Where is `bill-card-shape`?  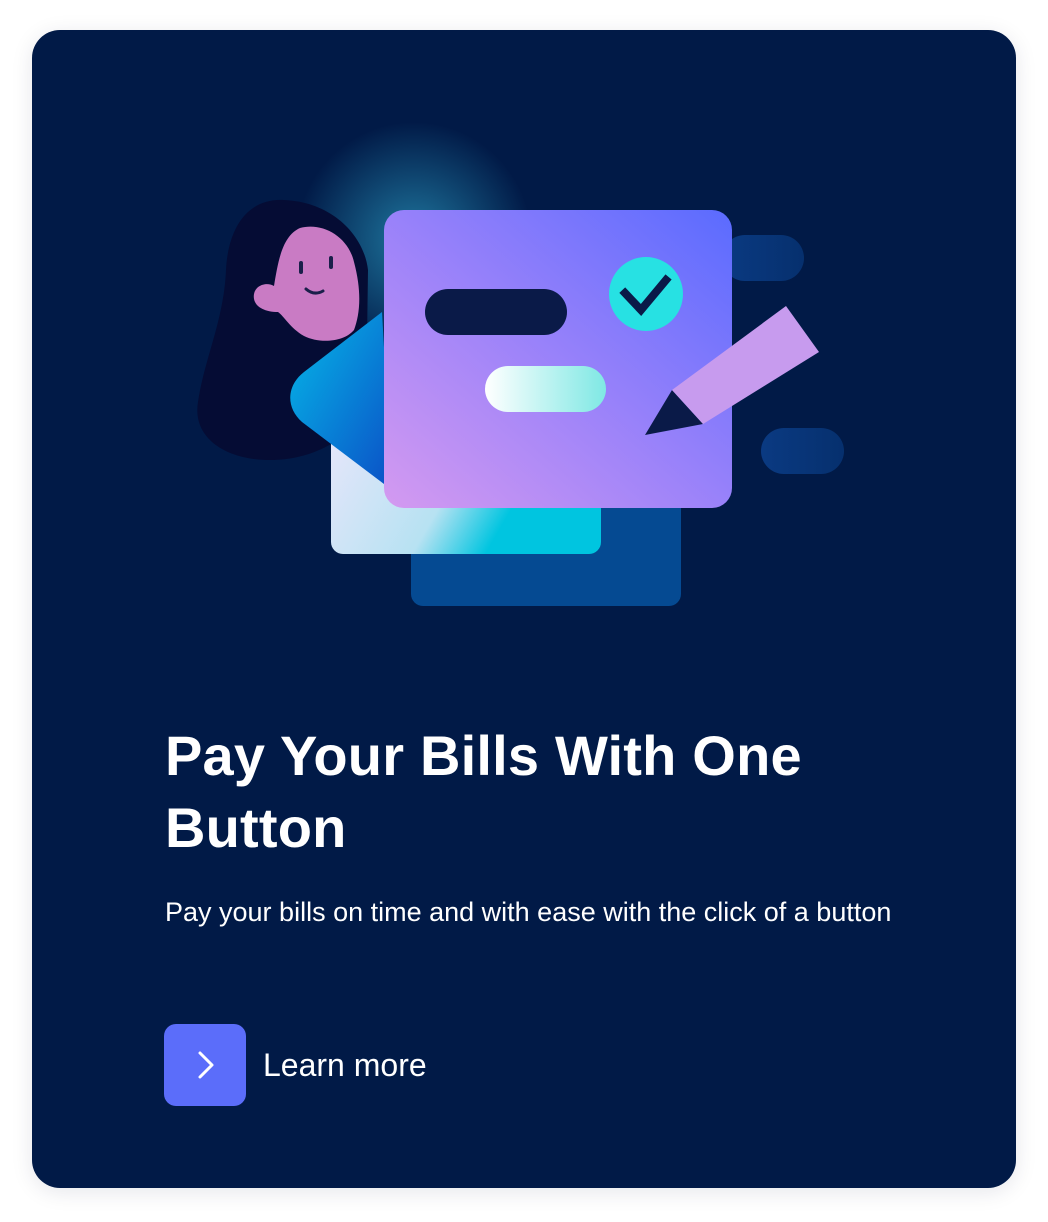 bill-card-shape is located at coordinates (558, 359).